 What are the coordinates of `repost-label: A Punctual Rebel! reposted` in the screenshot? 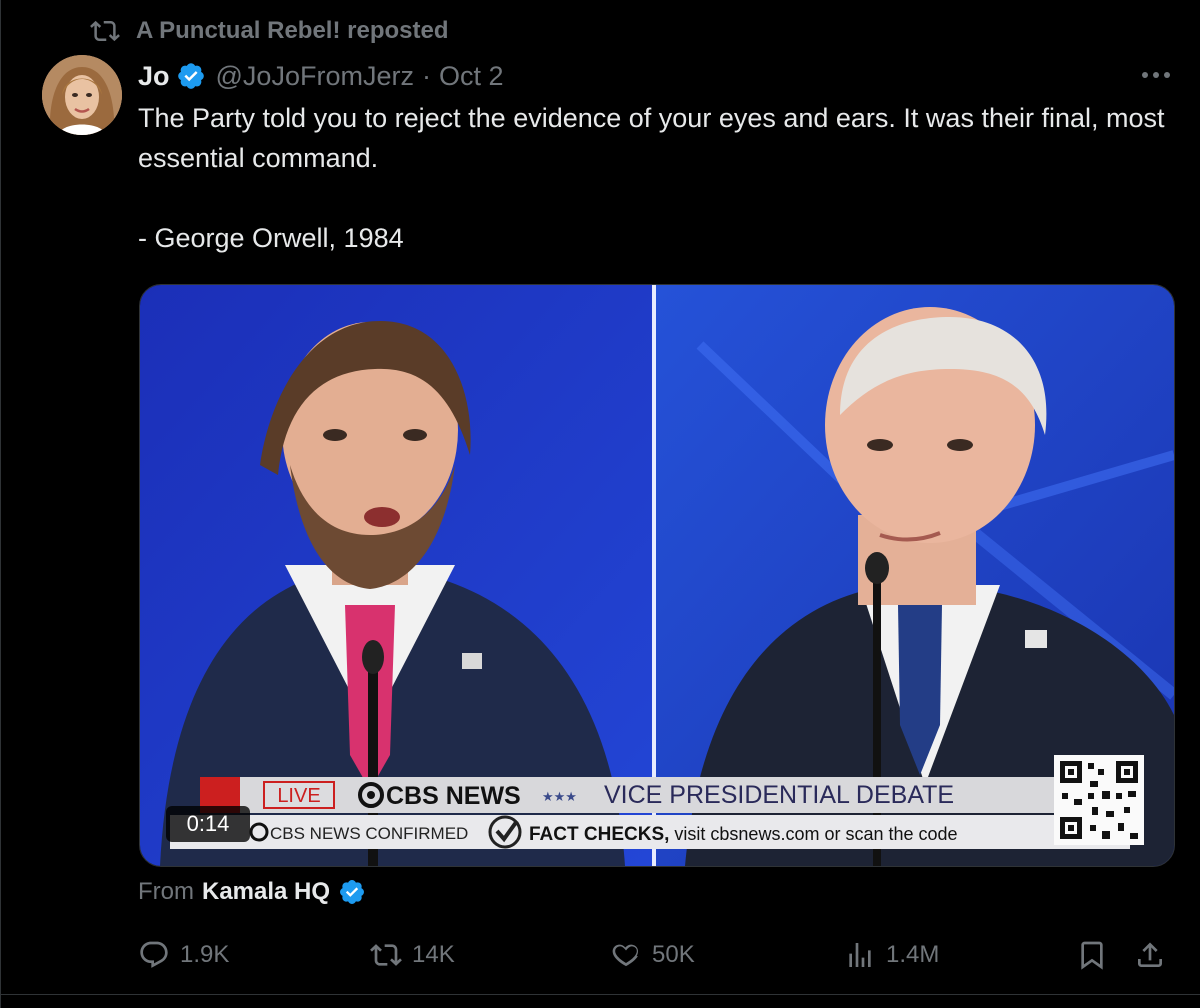 It's located at (292, 30).